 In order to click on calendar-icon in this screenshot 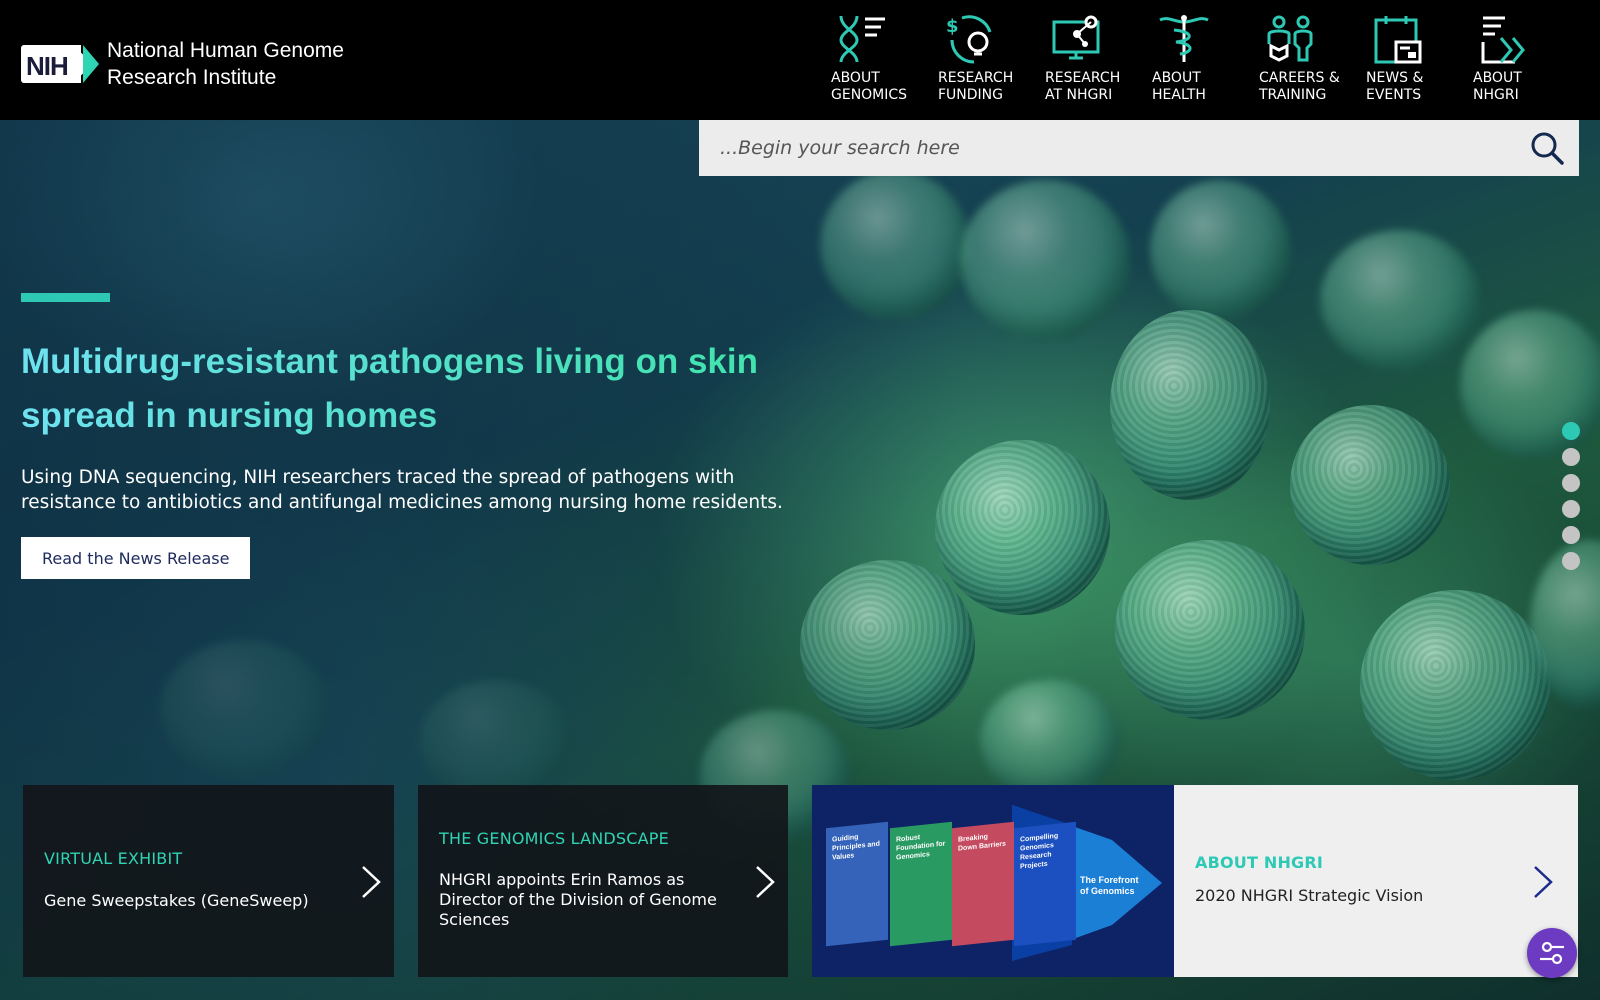, I will do `click(1398, 40)`.